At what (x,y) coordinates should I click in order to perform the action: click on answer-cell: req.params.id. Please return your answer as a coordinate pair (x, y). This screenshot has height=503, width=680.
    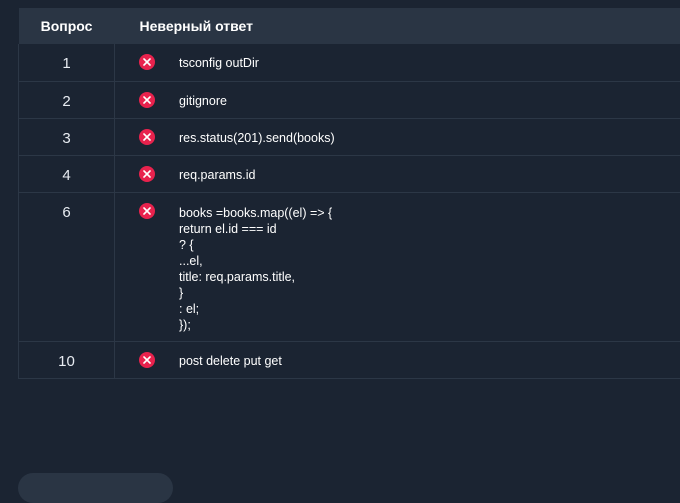
    Looking at the image, I should click on (397, 173).